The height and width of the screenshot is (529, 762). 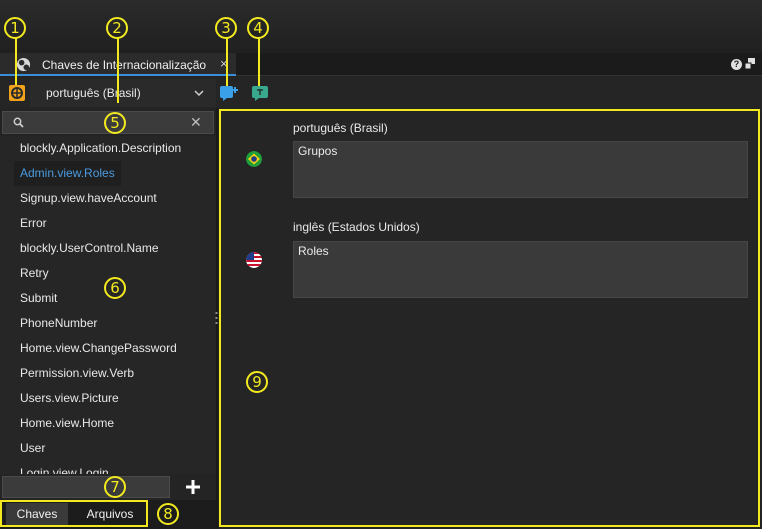 What do you see at coordinates (100, 148) in the screenshot?
I see `key-list-item: blockly.Application.Description` at bounding box center [100, 148].